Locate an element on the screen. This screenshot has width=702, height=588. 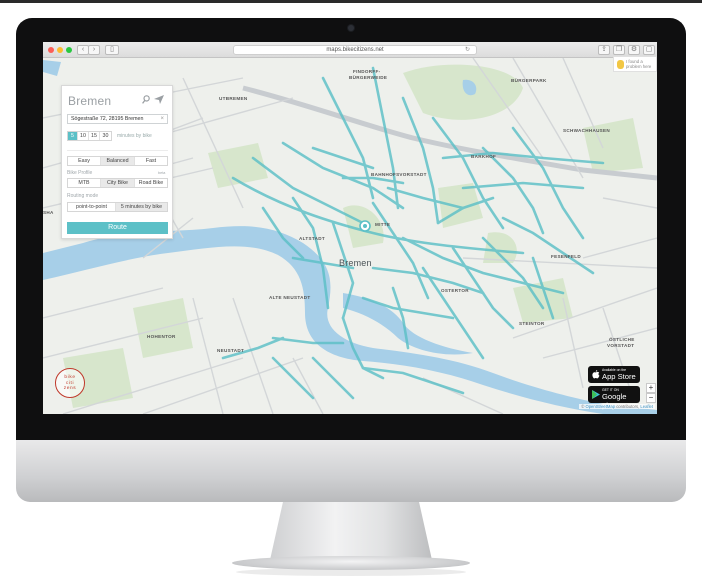
apple-icon is located at coordinates (596, 374).